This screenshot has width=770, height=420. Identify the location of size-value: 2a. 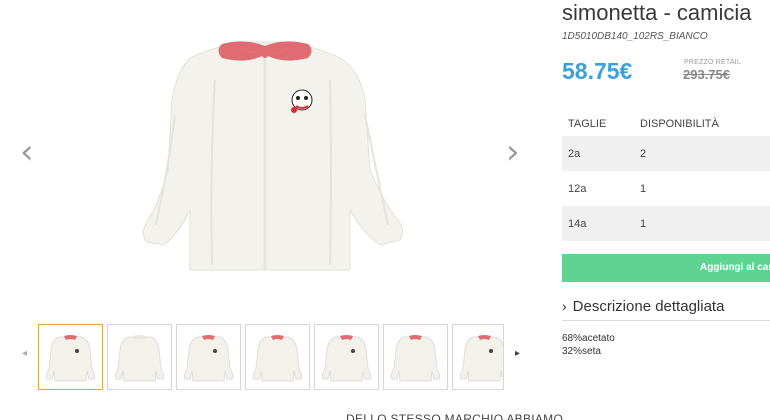
(574, 154).